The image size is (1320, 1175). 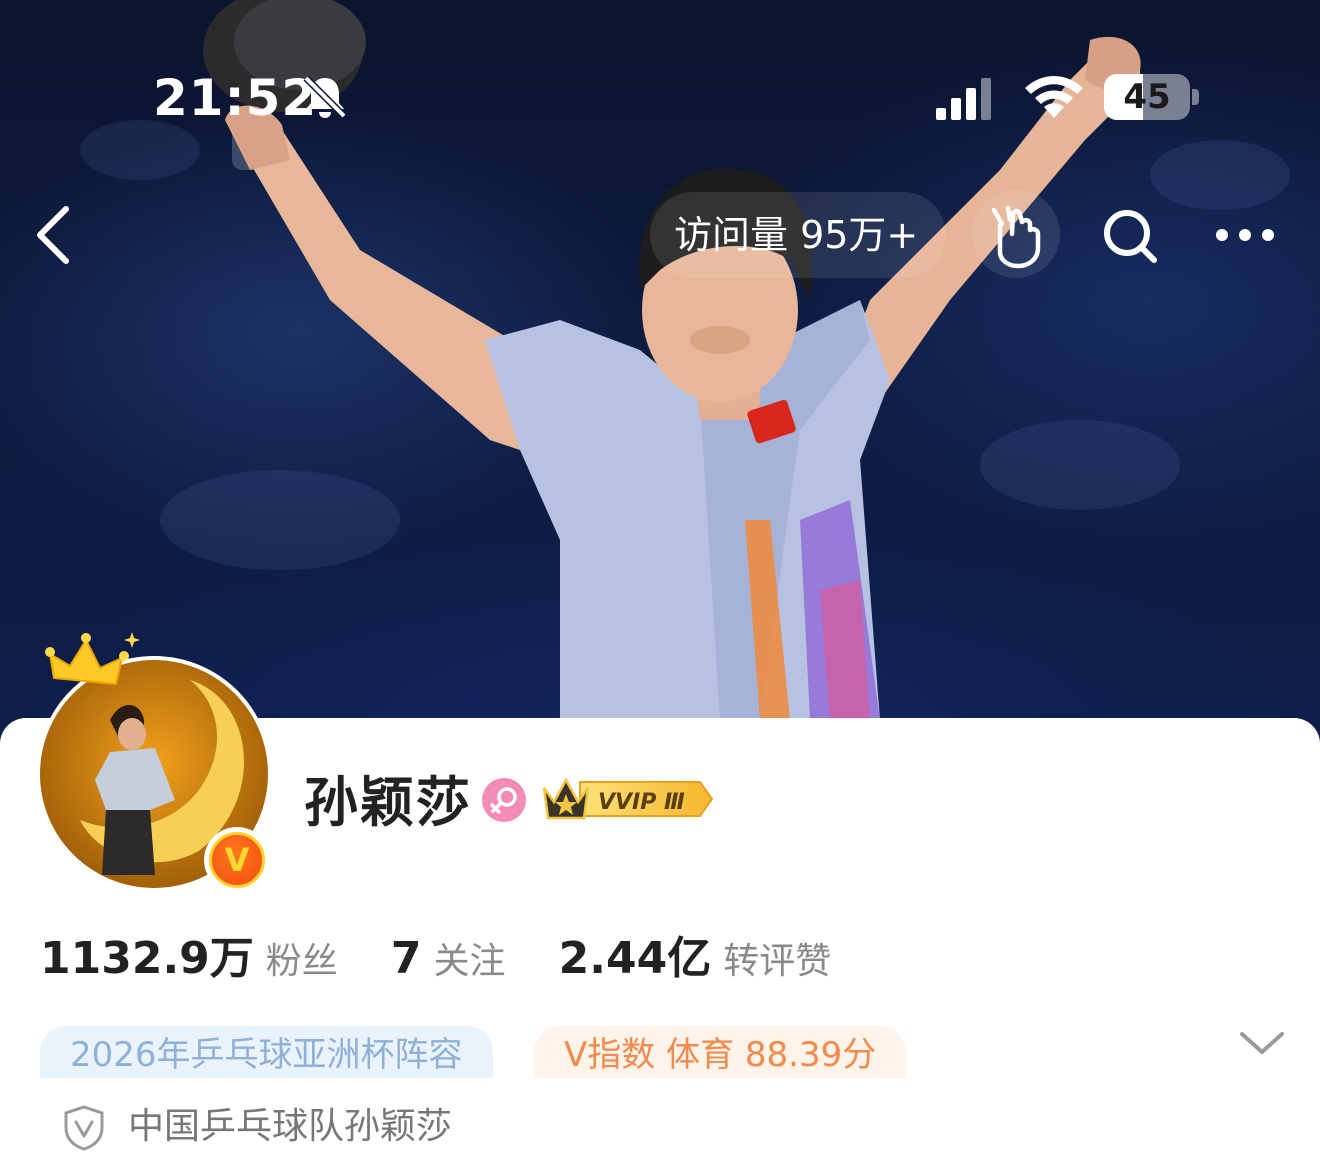 I want to click on heart-hands-icon, so click(x=1016, y=237).